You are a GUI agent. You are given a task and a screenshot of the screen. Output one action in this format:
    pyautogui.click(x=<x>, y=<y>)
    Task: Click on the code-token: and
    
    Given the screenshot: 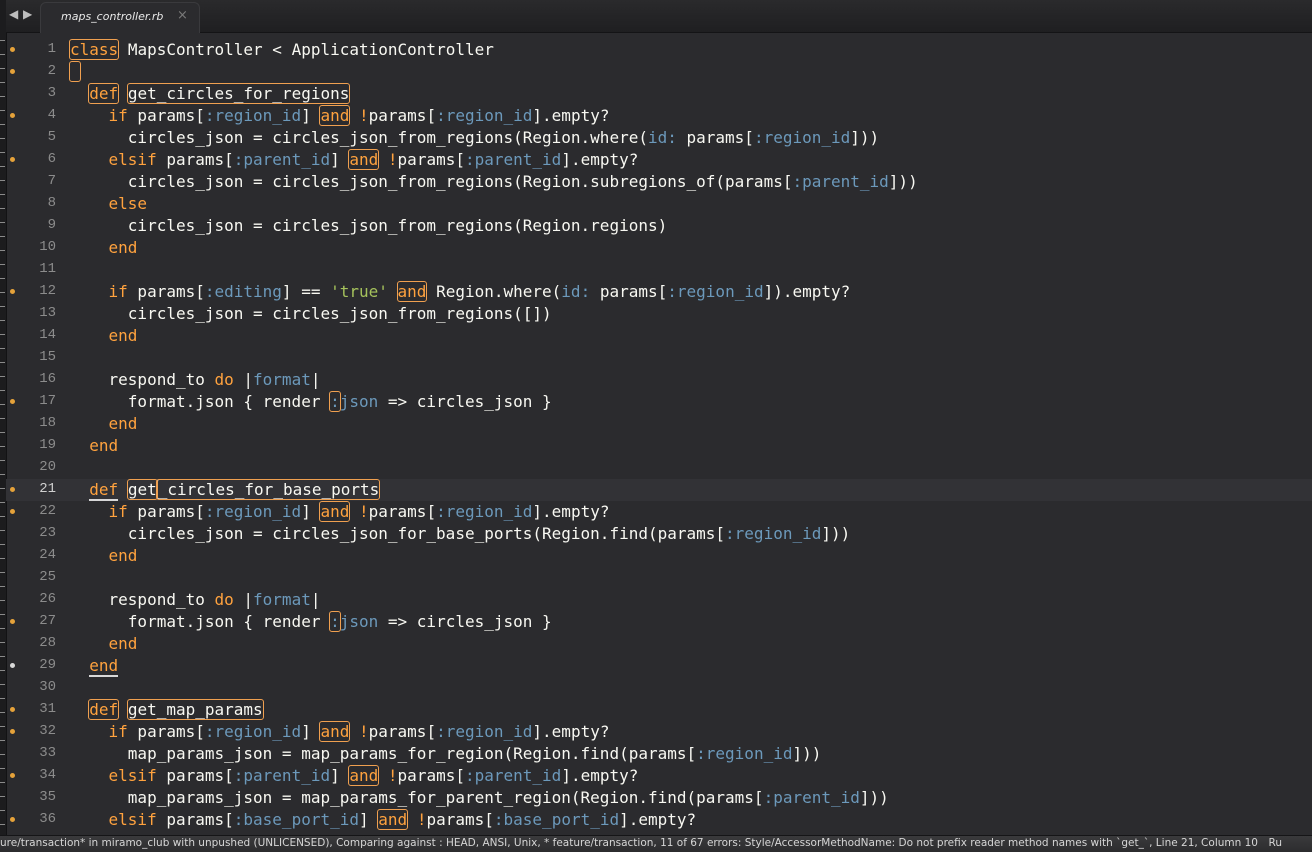 What is the action you would take?
    pyautogui.click(x=335, y=511)
    